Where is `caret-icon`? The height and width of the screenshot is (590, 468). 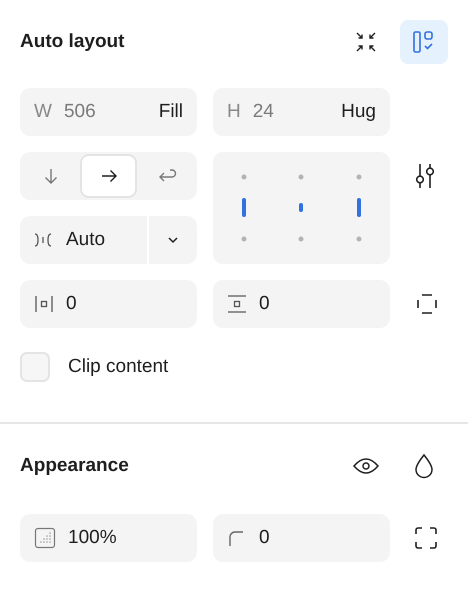 caret-icon is located at coordinates (173, 240).